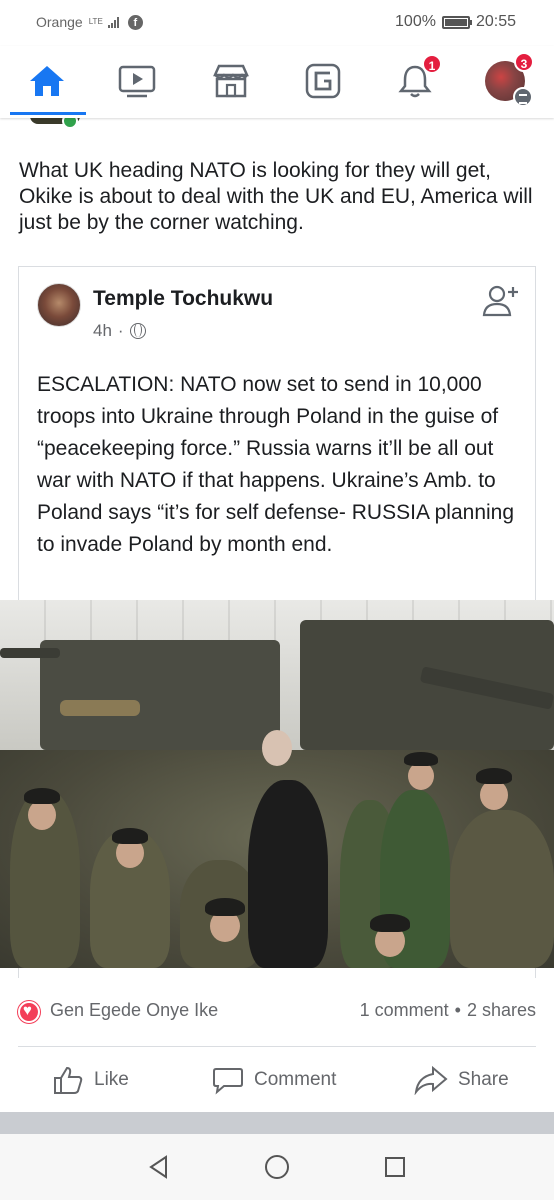 This screenshot has width=554, height=1200. What do you see at coordinates (431, 1080) in the screenshot?
I see `share-icon` at bounding box center [431, 1080].